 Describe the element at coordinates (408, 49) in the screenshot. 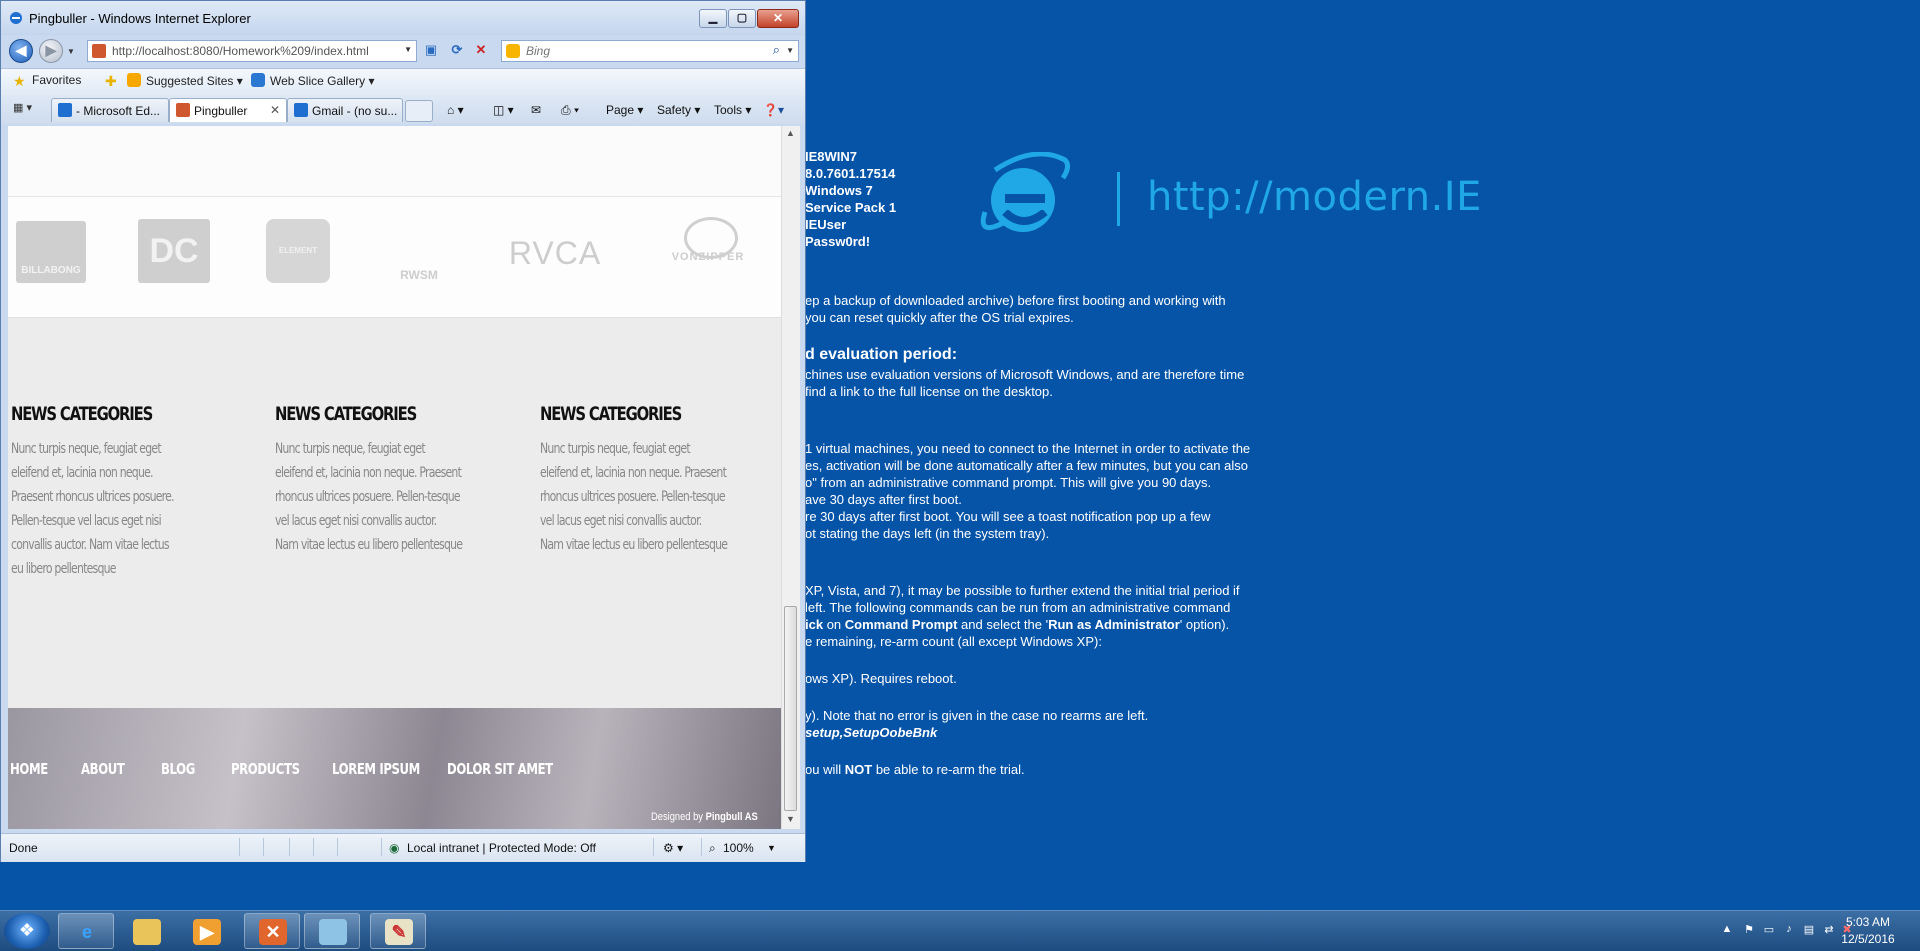

I see `address-dropdown-icon: ▼` at that location.